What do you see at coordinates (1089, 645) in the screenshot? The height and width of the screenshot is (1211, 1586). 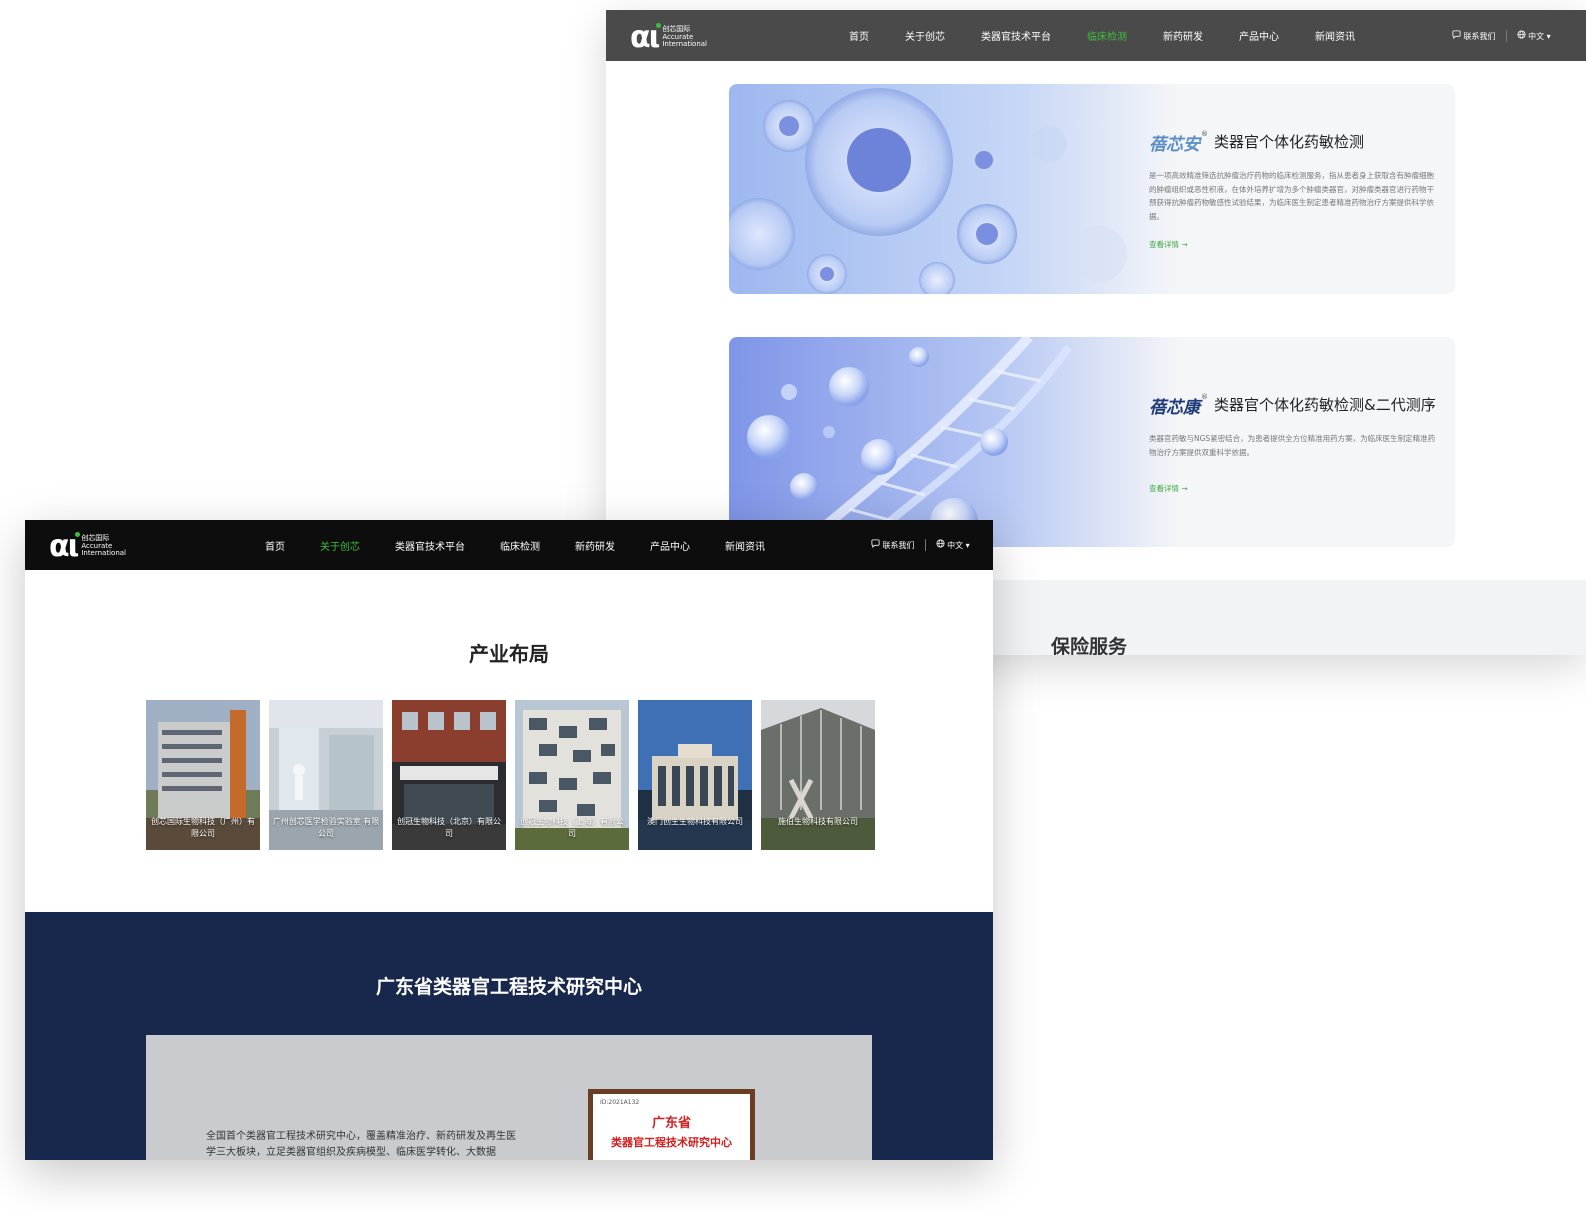 I see `insurance-section-title: 保险服务` at bounding box center [1089, 645].